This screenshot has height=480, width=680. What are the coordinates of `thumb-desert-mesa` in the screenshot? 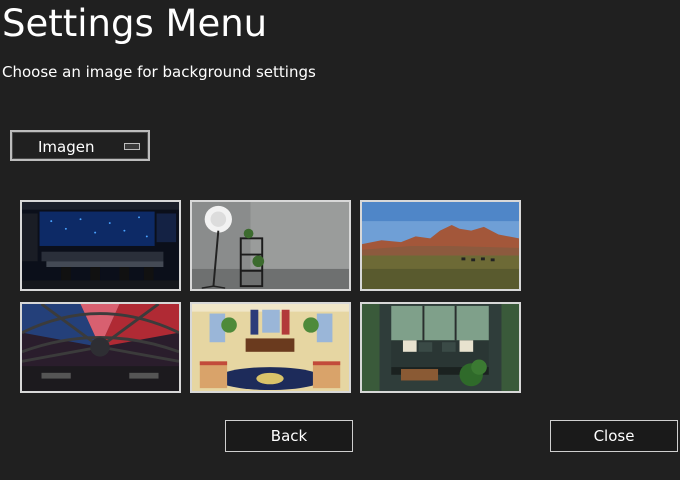 It's located at (440, 245).